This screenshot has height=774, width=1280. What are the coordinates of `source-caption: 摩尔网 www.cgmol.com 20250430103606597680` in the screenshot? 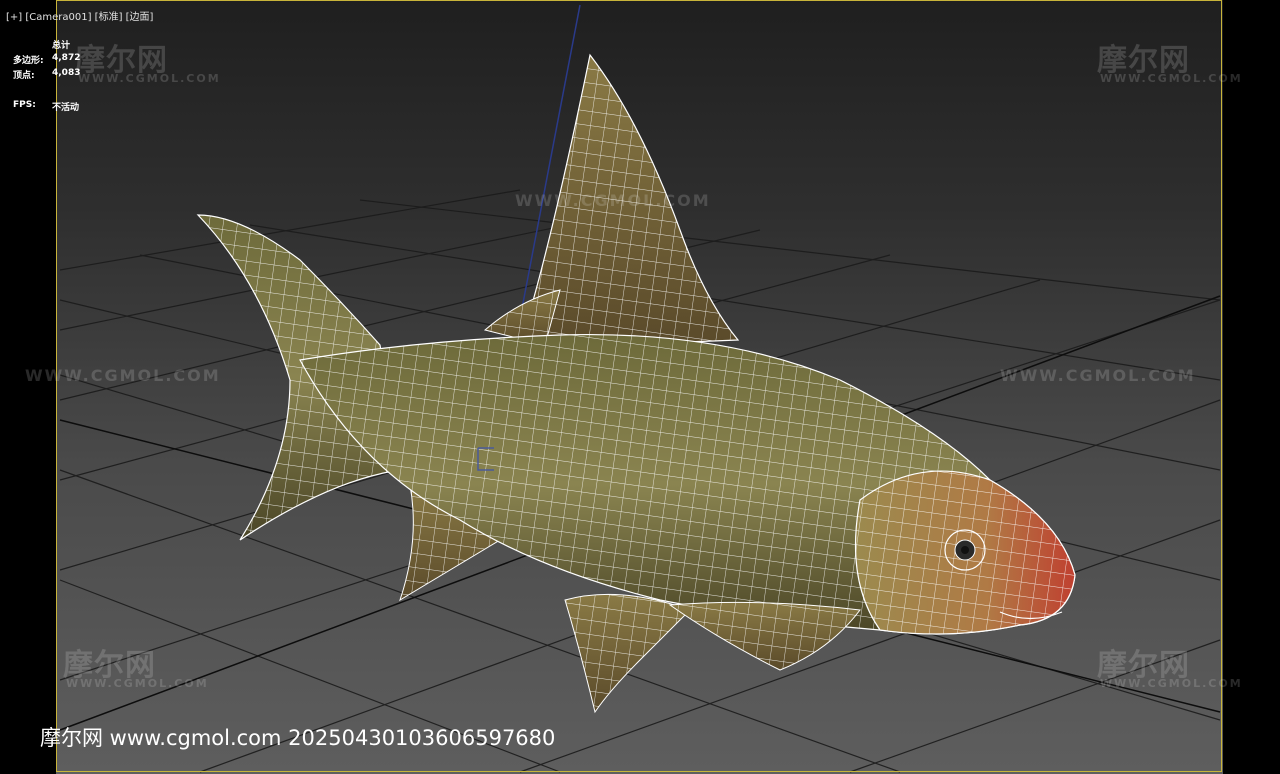 It's located at (298, 738).